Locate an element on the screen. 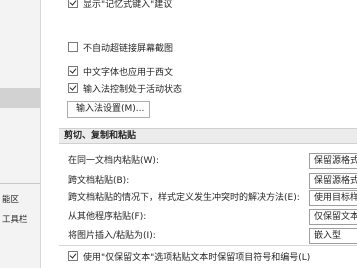  nav-item-customize-ribbon: 能区 is located at coordinates (20, 200).